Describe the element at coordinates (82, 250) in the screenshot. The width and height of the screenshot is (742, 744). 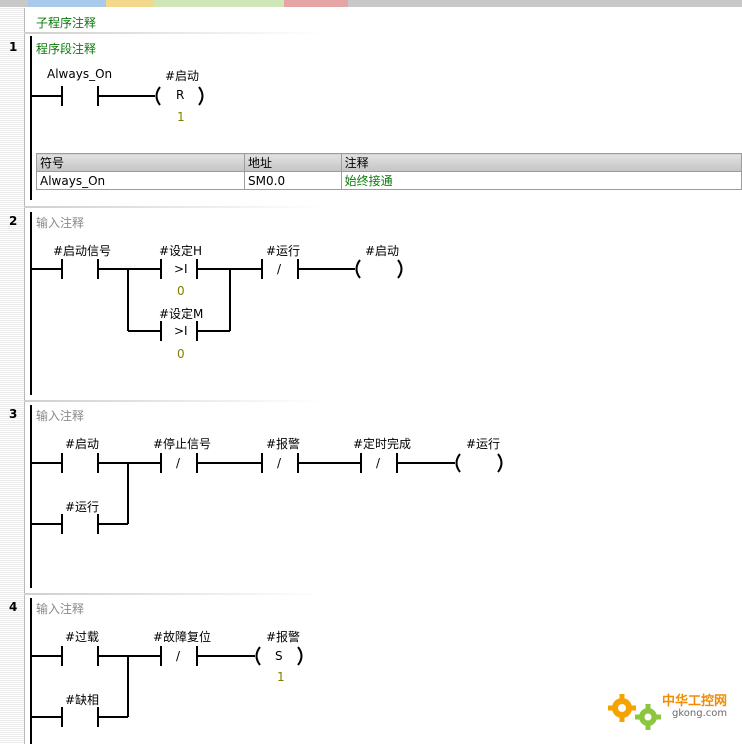
I see `contact-label: #启动信号` at that location.